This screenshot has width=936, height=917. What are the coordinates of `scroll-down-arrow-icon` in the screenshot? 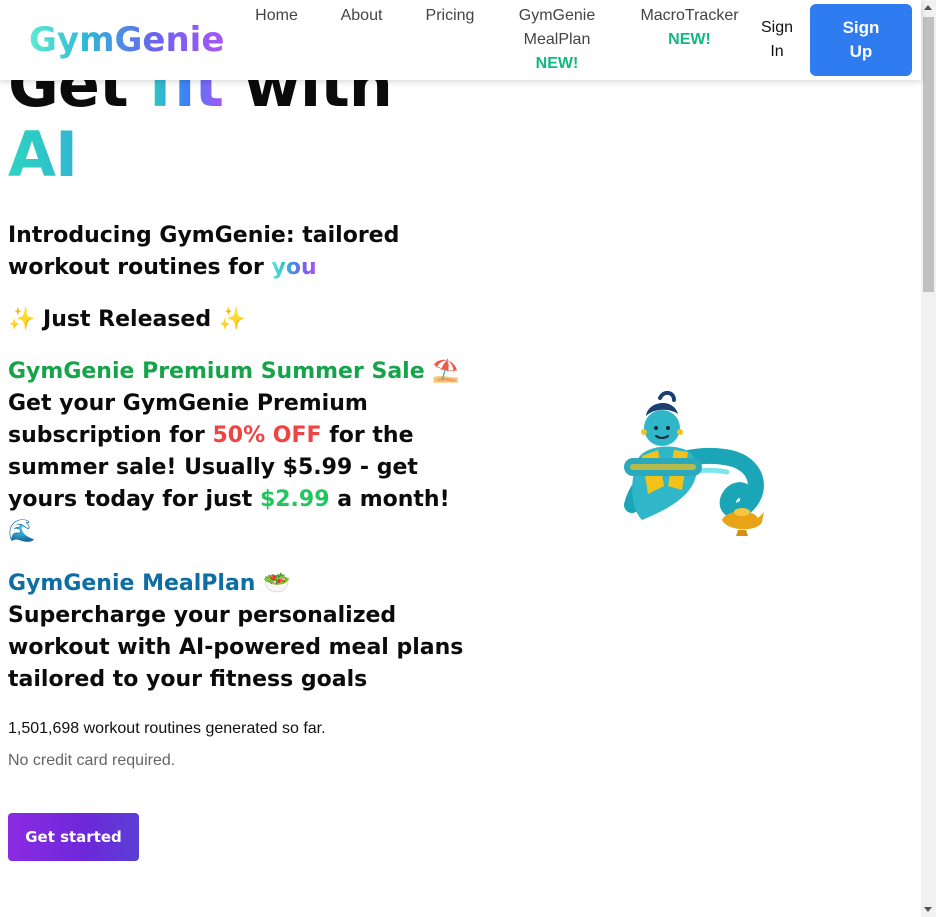 It's located at (928, 909).